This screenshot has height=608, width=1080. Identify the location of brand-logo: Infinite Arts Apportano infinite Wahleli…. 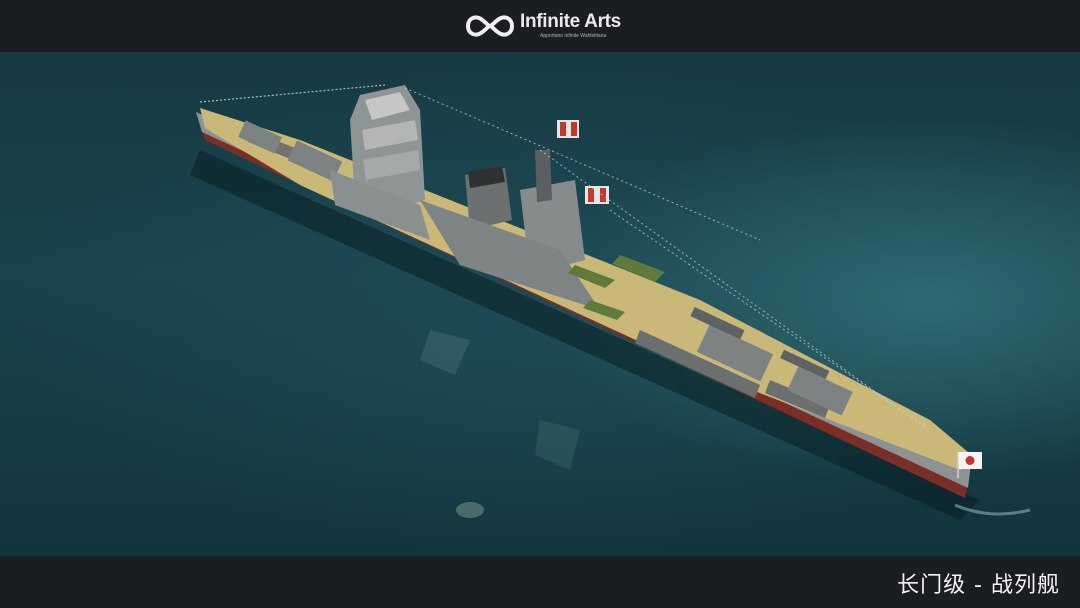
(542, 26).